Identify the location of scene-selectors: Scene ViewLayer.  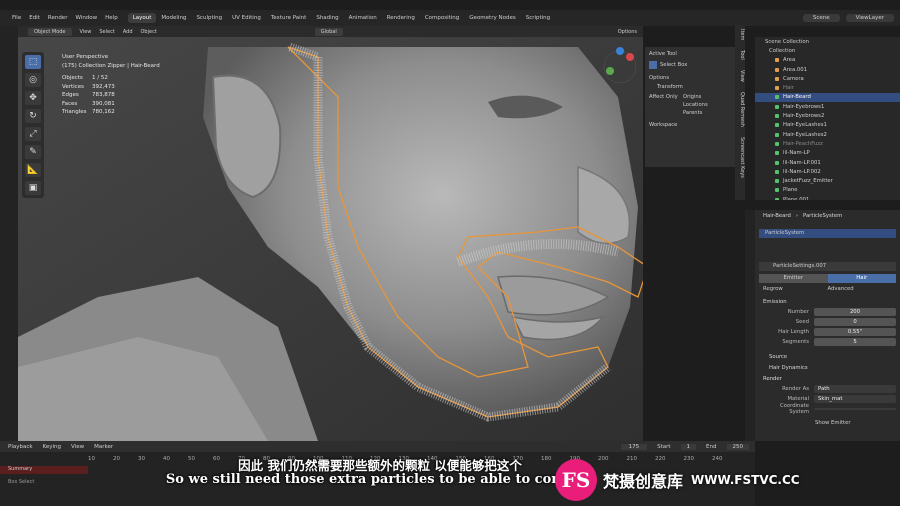
(851, 18).